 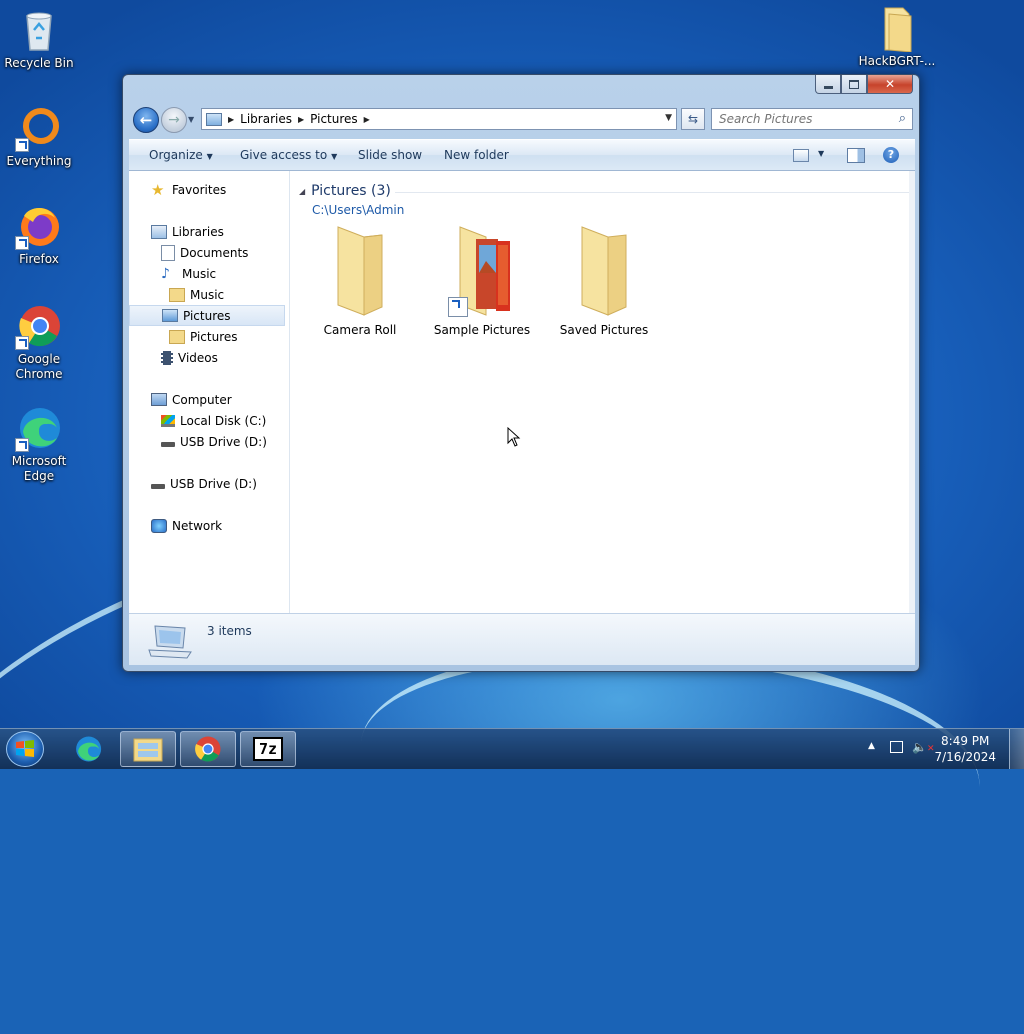 I want to click on preview-pane-button, so click(x=856, y=155).